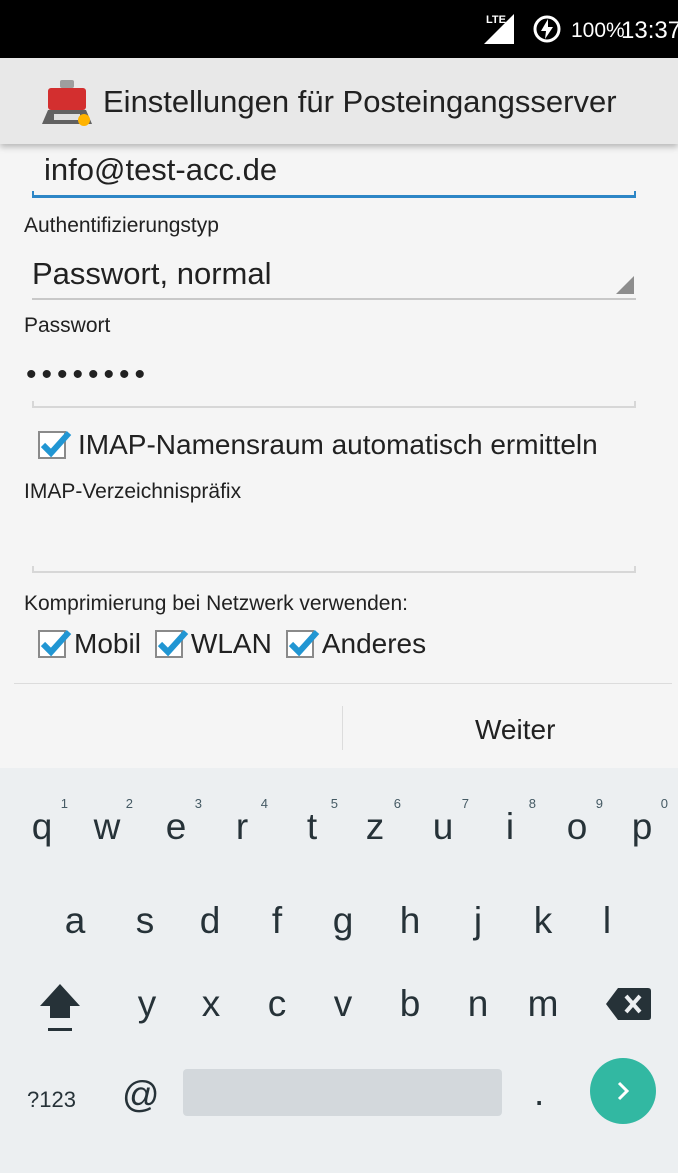 The image size is (678, 1173). Describe the element at coordinates (211, 1004) in the screenshot. I see `key-x: x` at that location.